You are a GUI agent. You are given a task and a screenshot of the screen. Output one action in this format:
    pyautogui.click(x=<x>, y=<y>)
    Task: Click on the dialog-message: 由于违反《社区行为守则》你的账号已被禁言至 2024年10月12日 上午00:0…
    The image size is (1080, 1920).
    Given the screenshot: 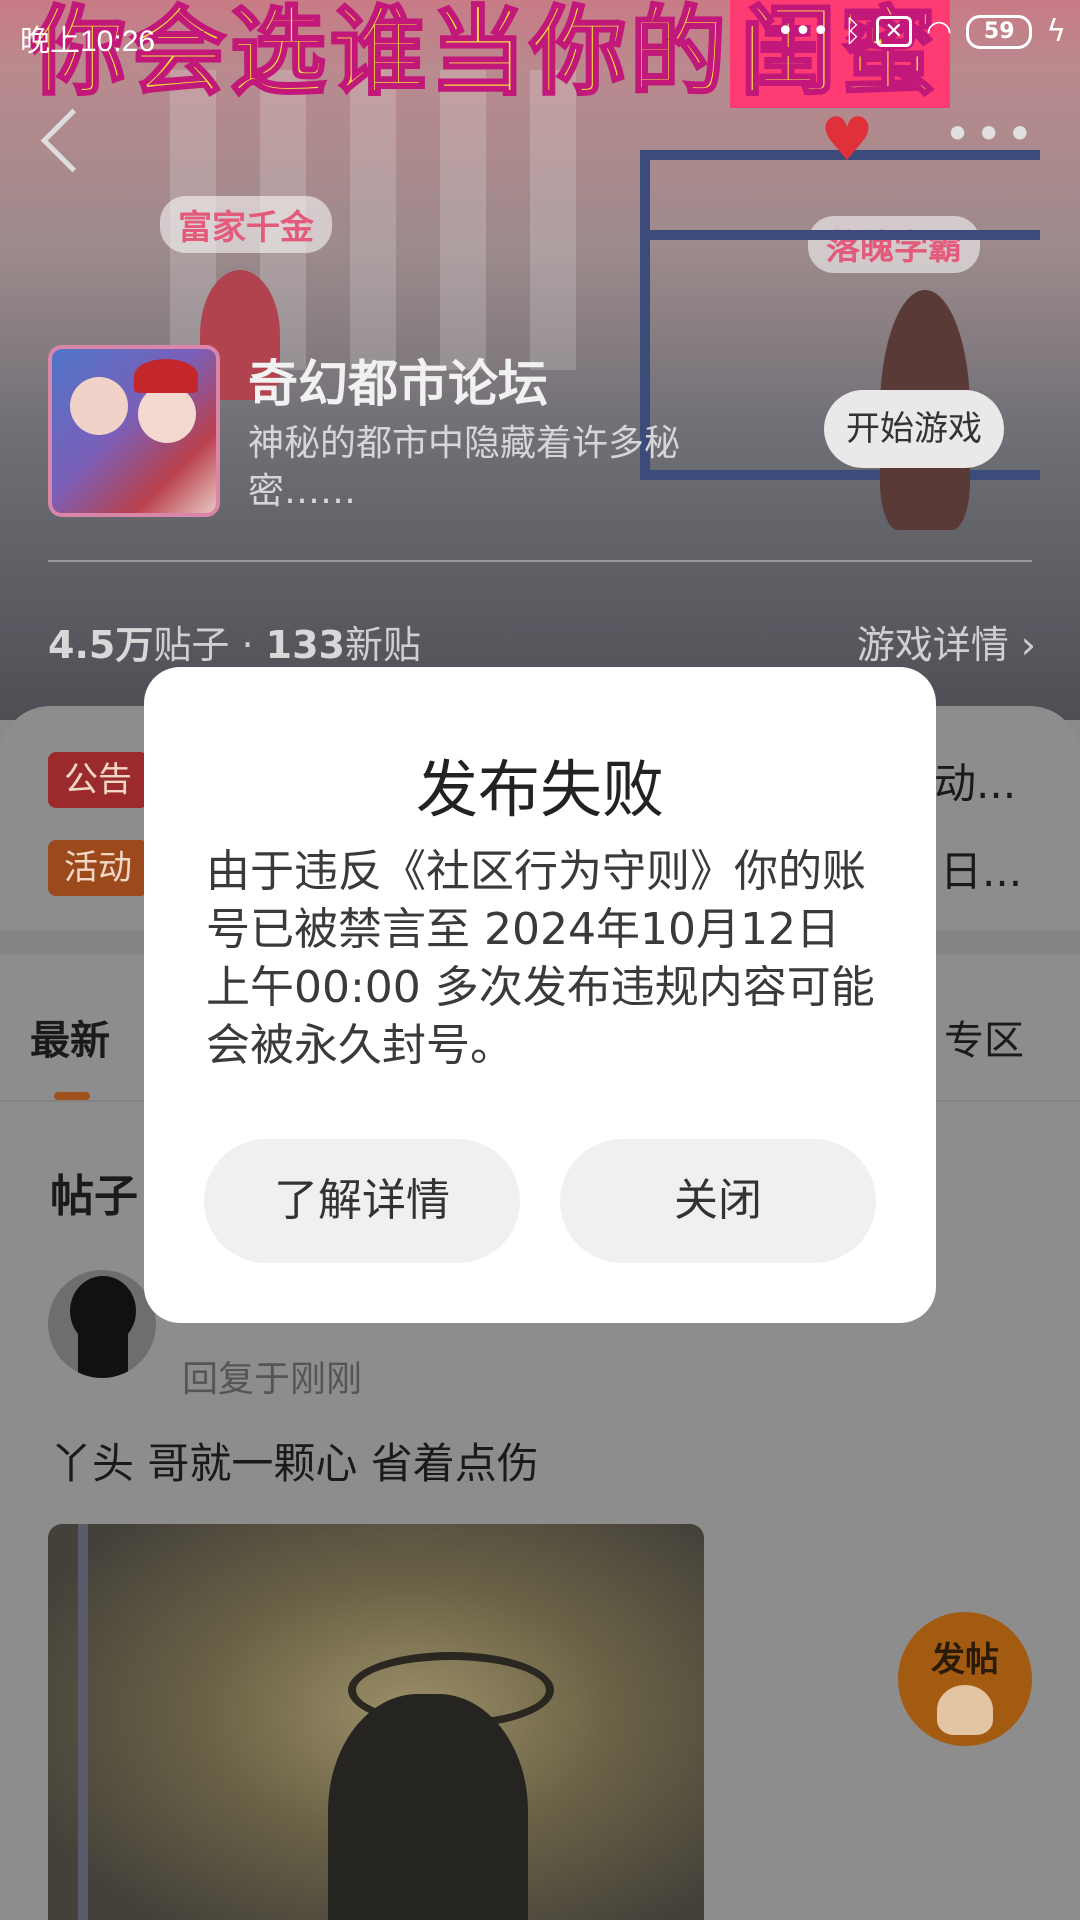 What is the action you would take?
    pyautogui.click(x=540, y=958)
    